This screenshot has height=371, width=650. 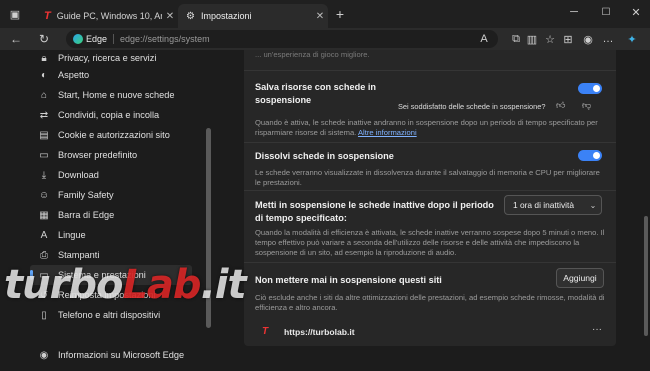 I want to click on sidebar-item-label: Lingue, so click(x=72, y=235).